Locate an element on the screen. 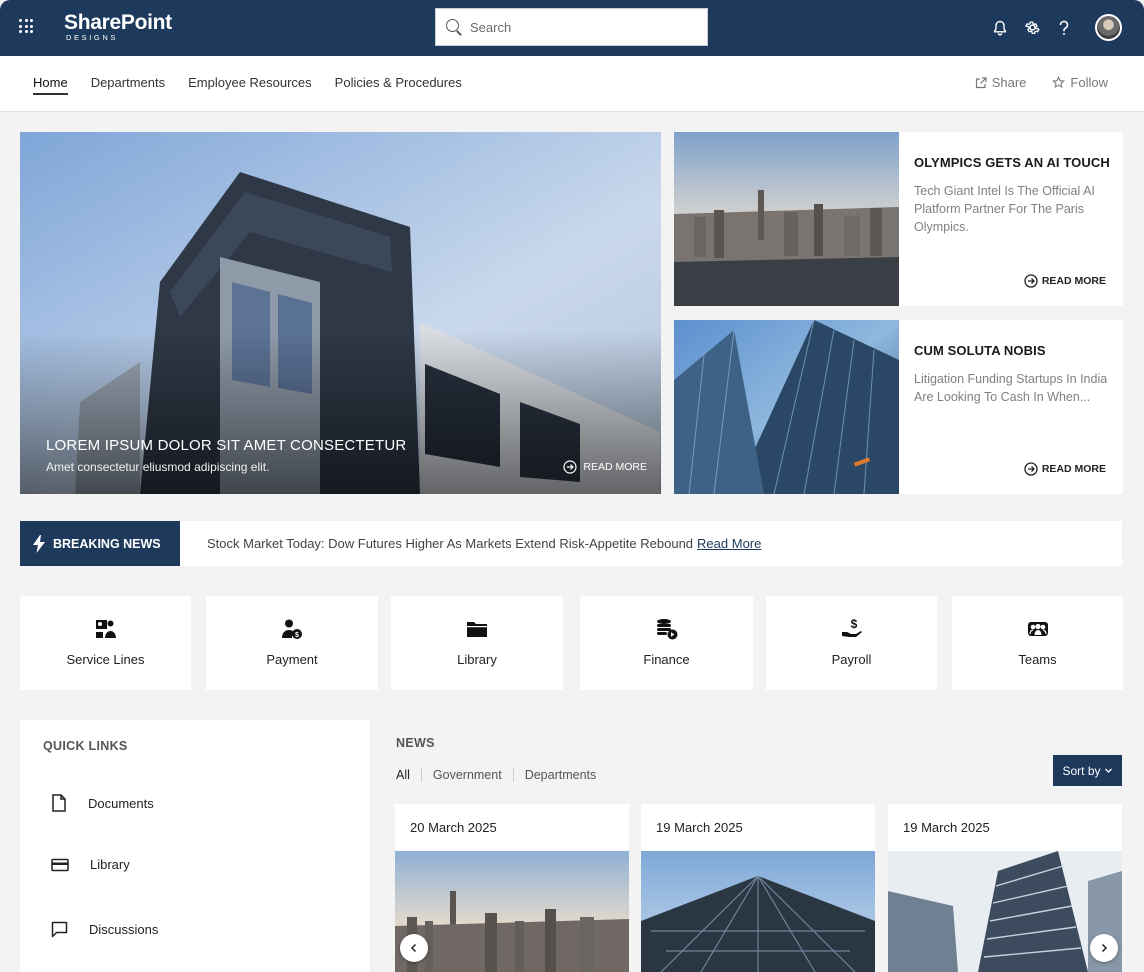 The width and height of the screenshot is (1144, 972). document-icon is located at coordinates (59, 803).